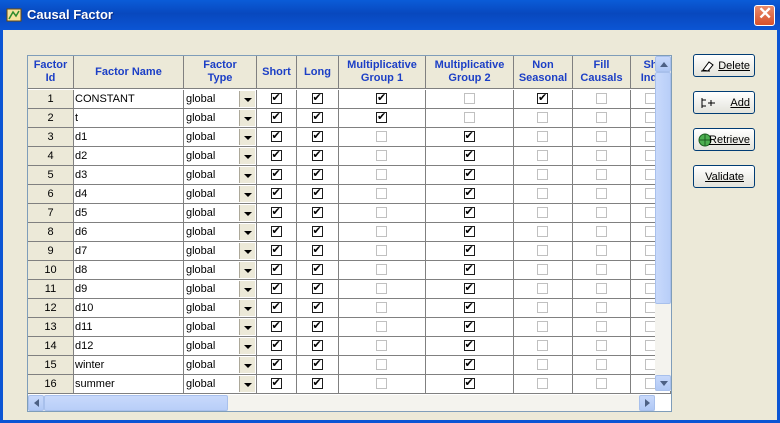  Describe the element at coordinates (390, 15) in the screenshot. I see `title-bar: Causal Factor ✕` at that location.